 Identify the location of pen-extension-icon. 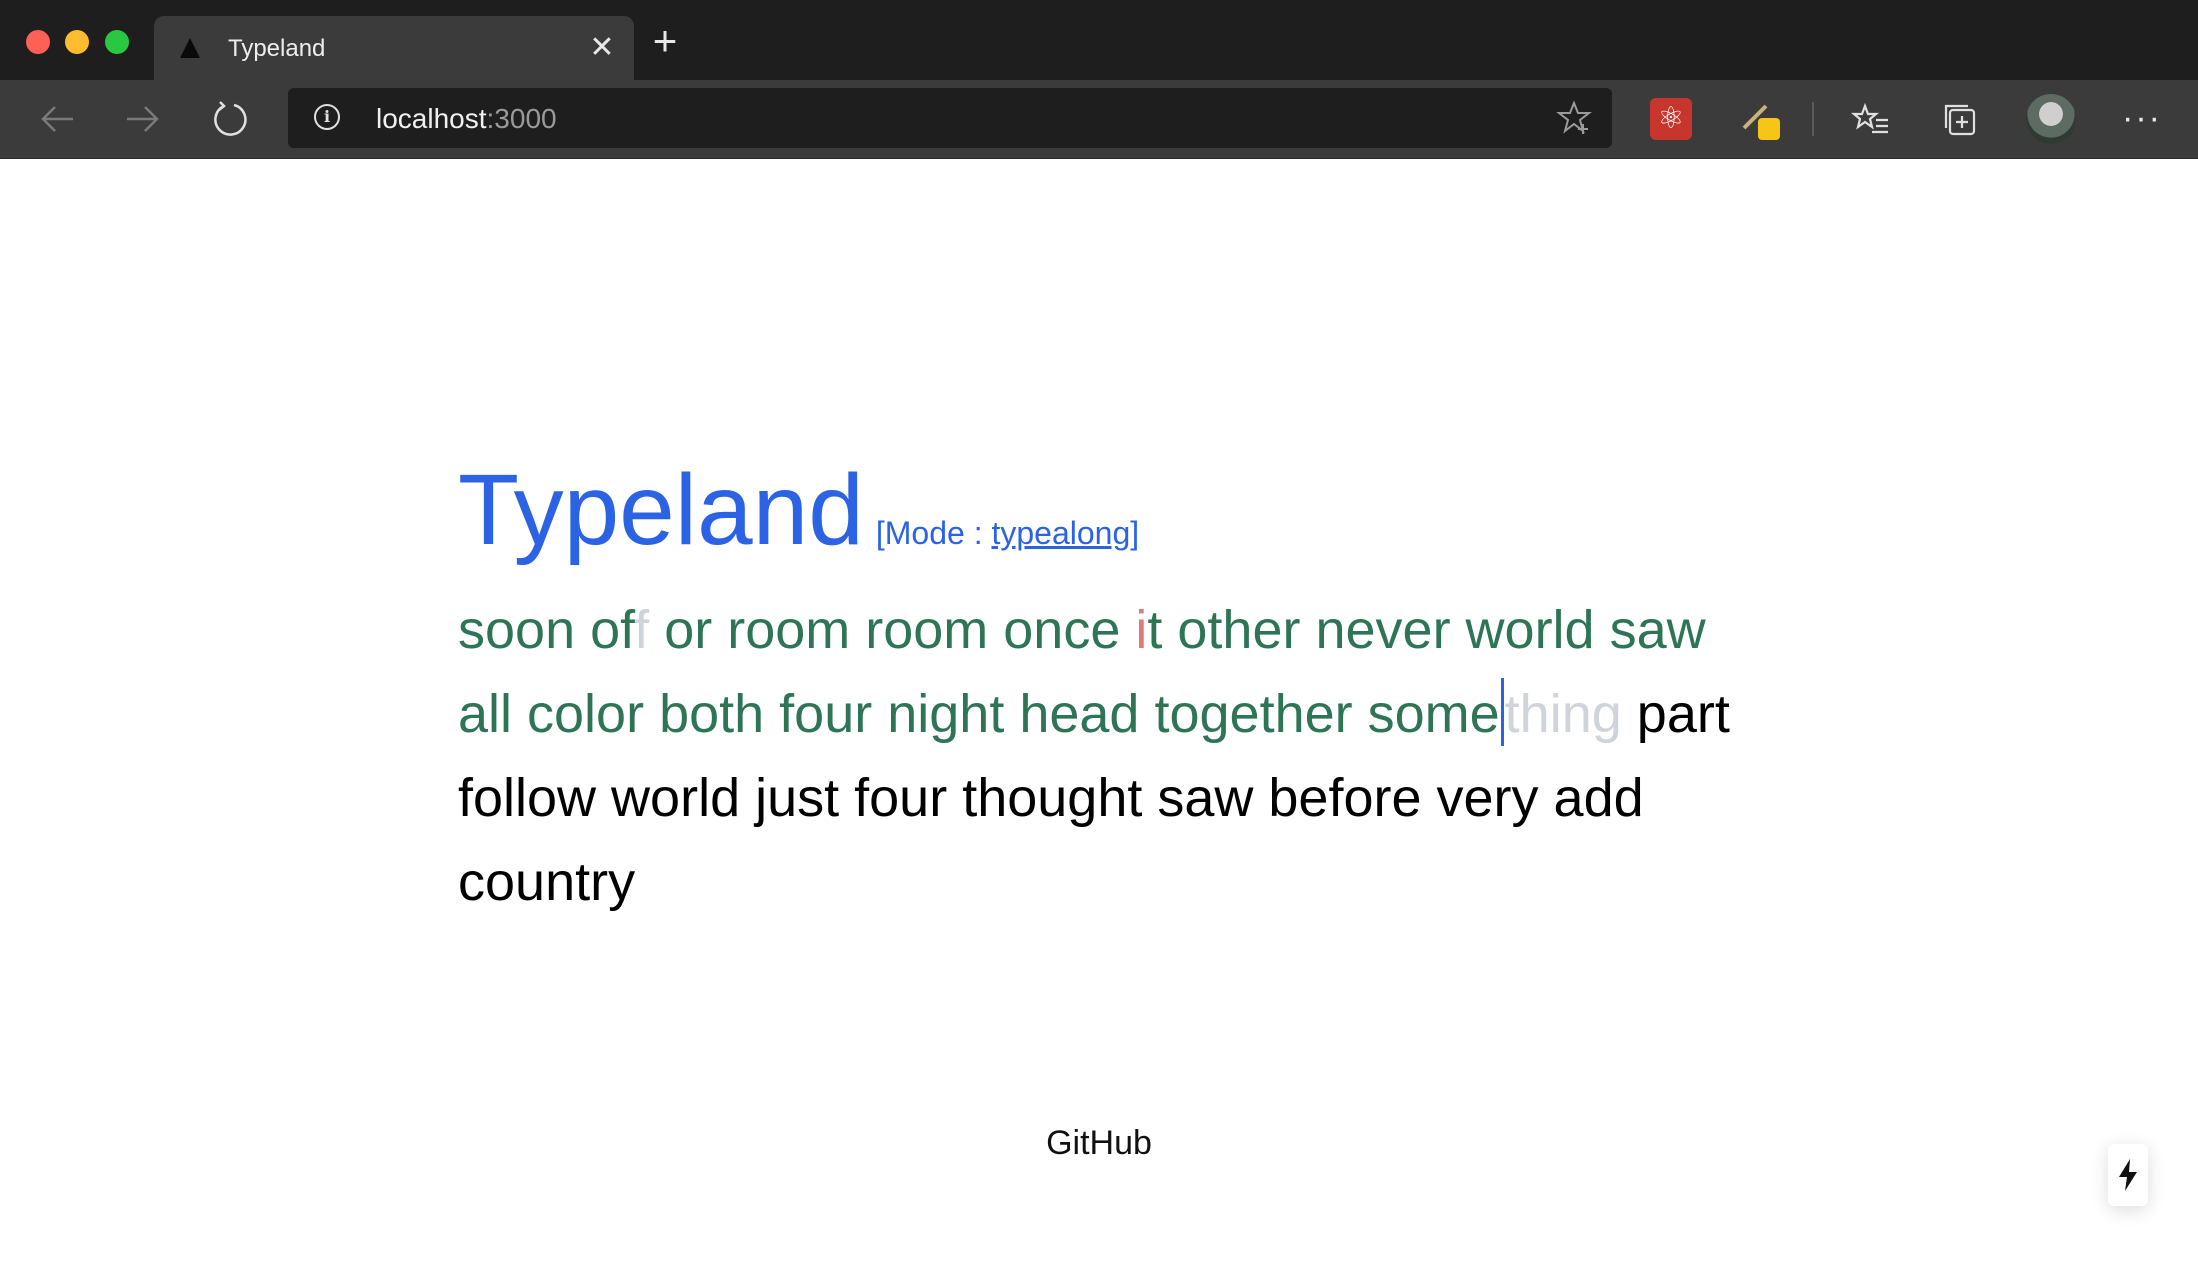
(1761, 119).